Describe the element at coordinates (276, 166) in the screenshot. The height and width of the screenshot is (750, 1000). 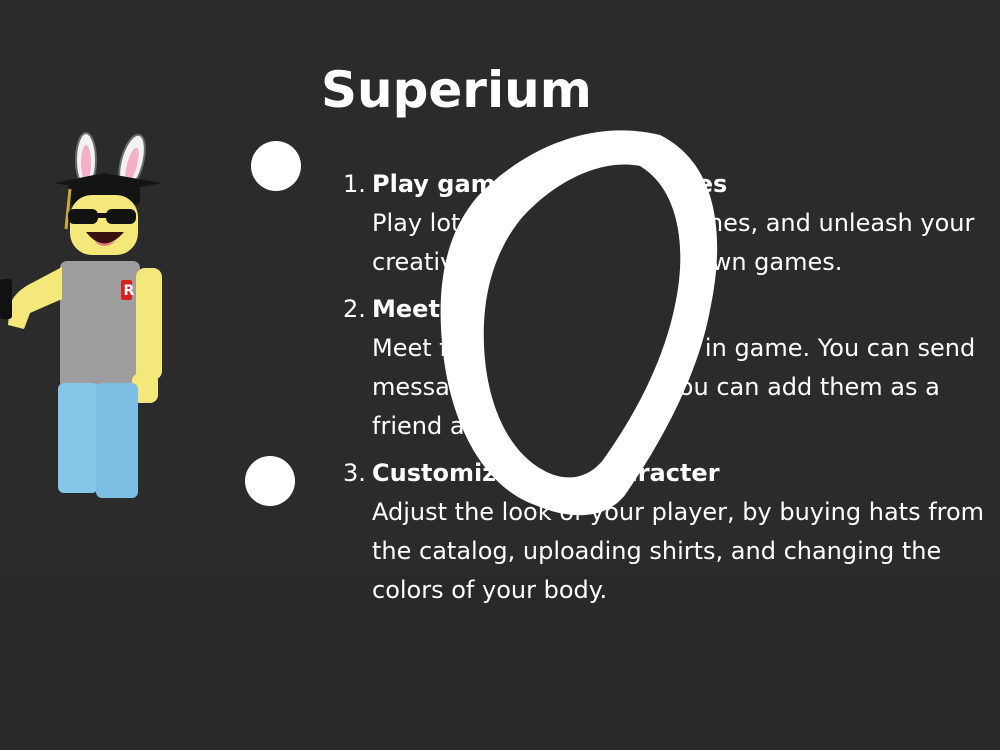
I see `decorative-dot-top` at that location.